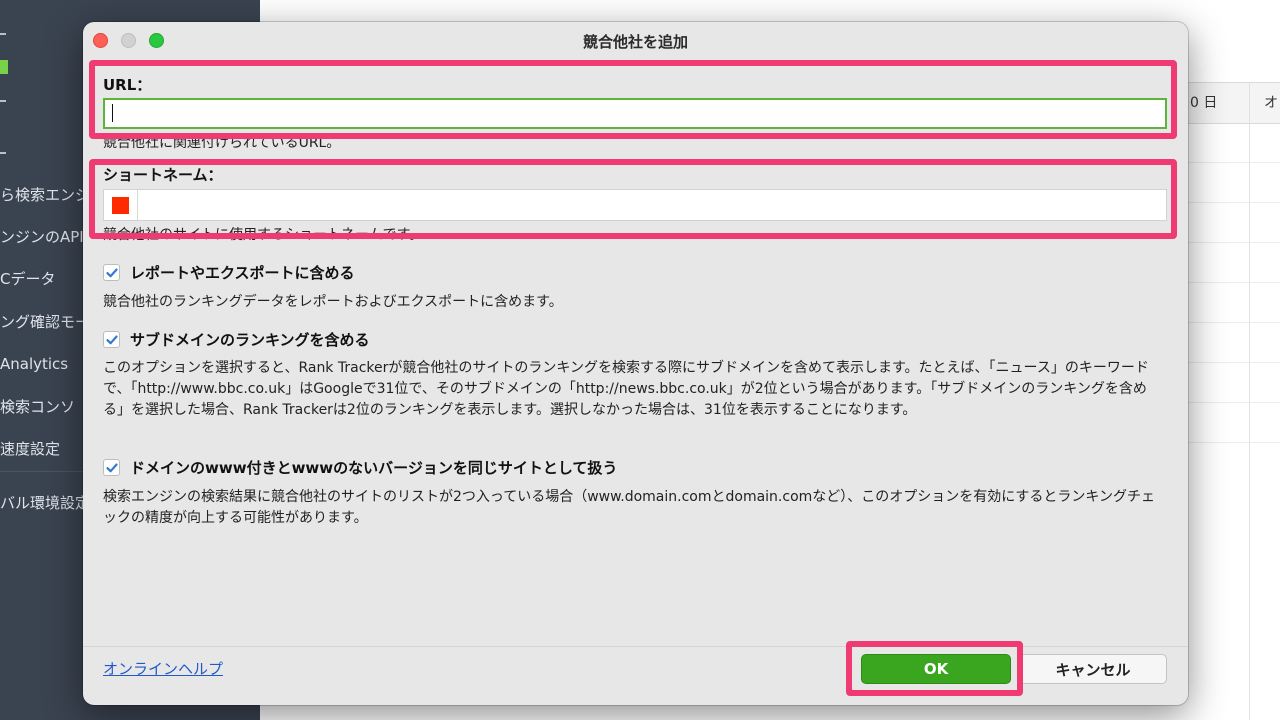  Describe the element at coordinates (45, 195) in the screenshot. I see `sidebar-item-search-engines: ら検索エンジ` at that location.